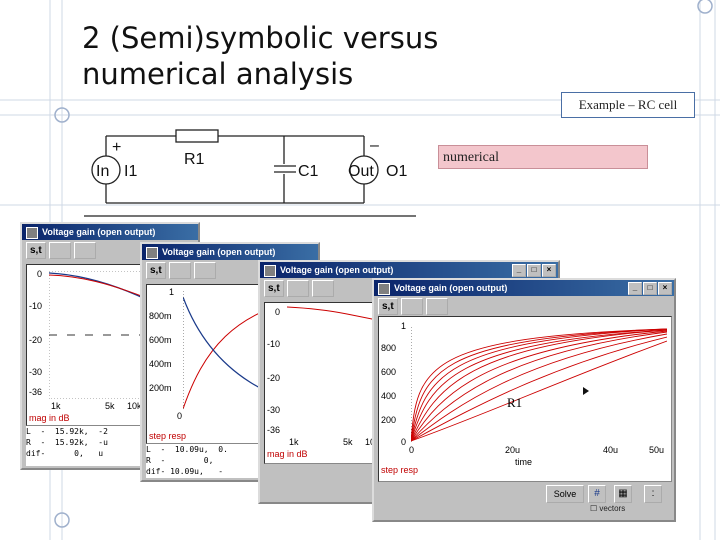  Describe the element at coordinates (102, 171) in the screenshot. I see `in-node-label: In` at that location.